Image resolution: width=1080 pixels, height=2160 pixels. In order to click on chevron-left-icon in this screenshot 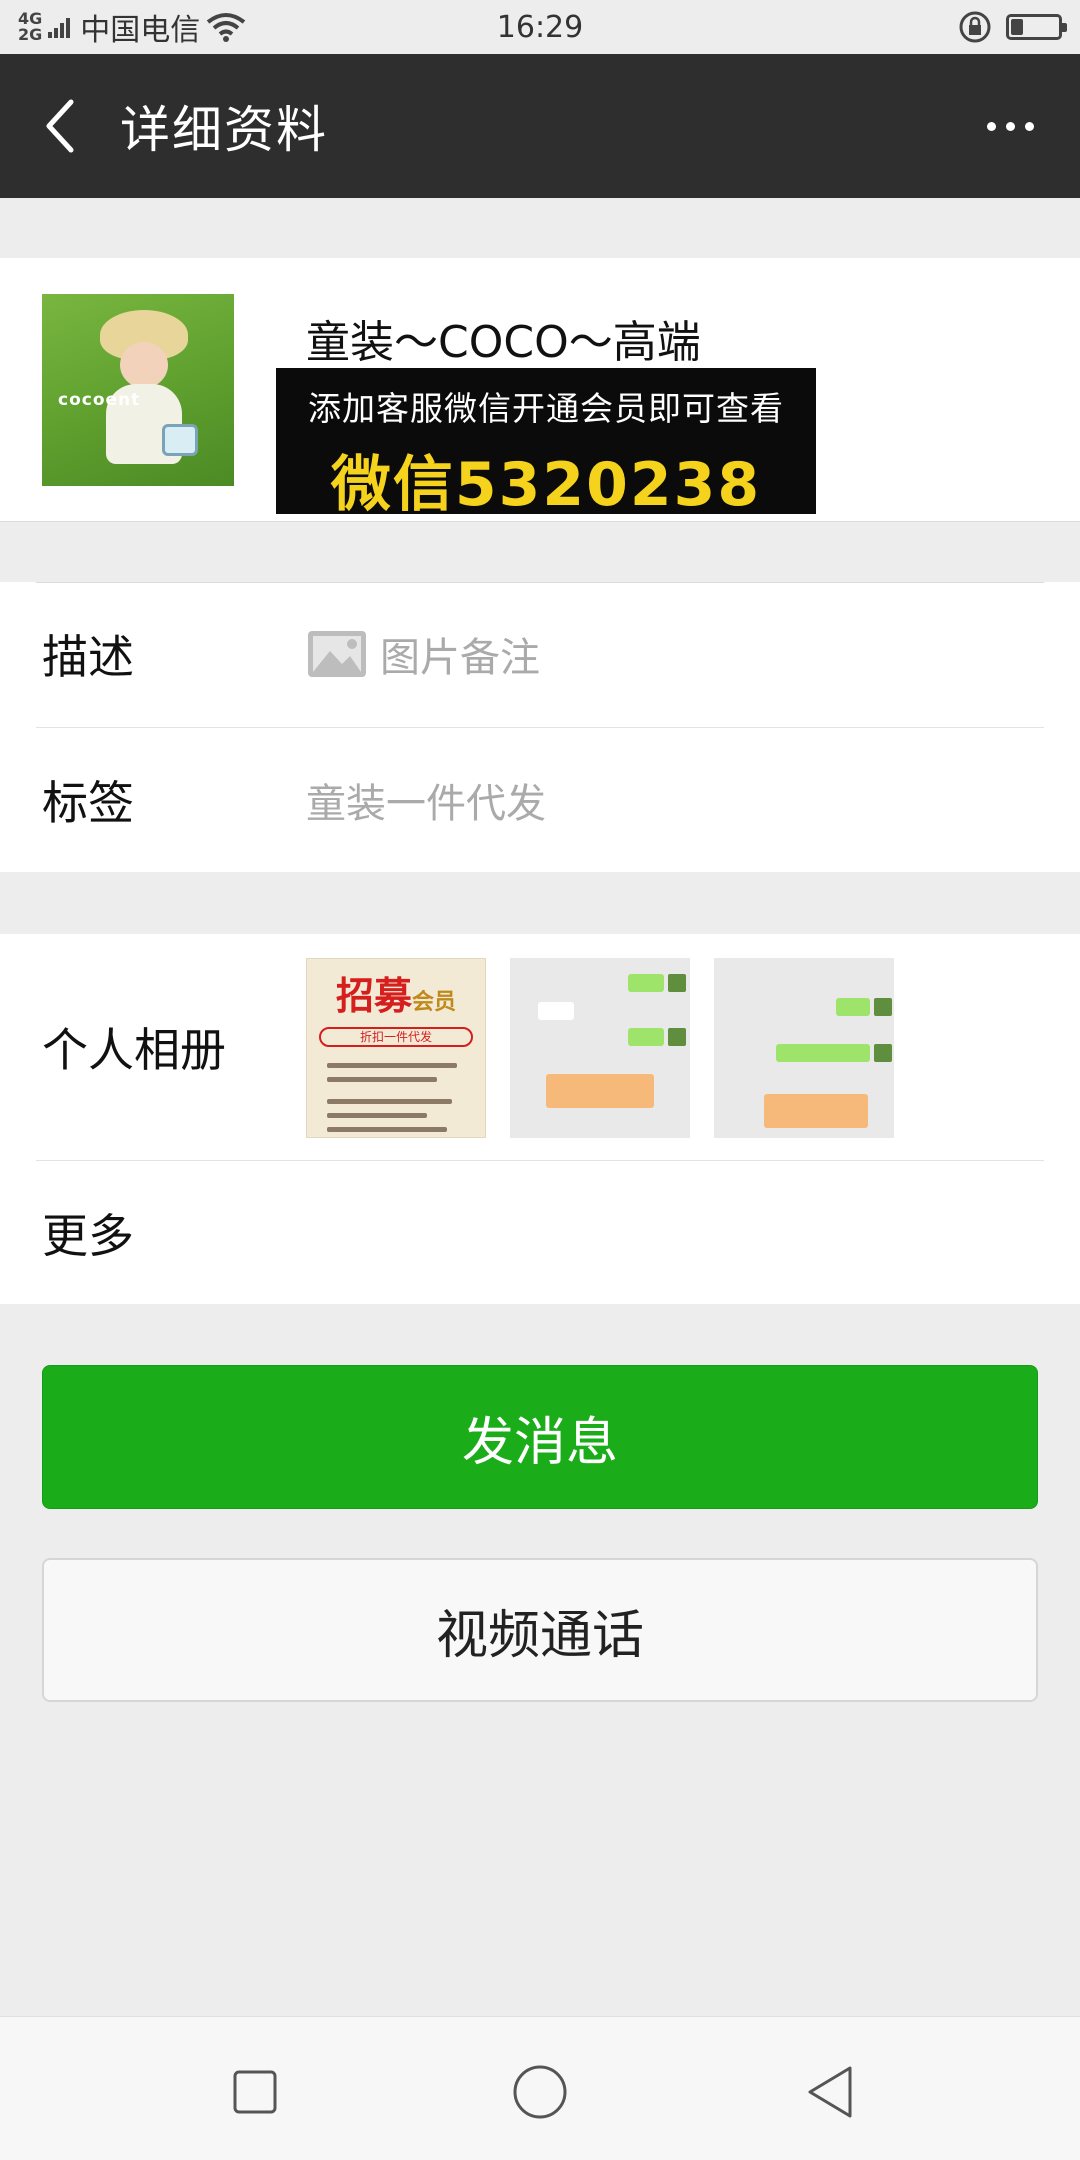, I will do `click(60, 126)`.